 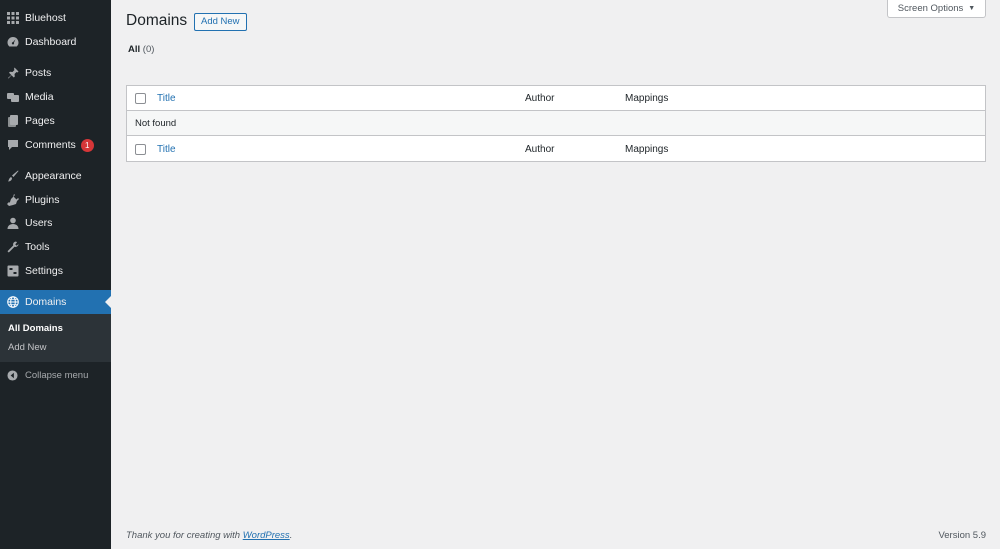 I want to click on sidebar-item-label: Bluehost, so click(x=45, y=18).